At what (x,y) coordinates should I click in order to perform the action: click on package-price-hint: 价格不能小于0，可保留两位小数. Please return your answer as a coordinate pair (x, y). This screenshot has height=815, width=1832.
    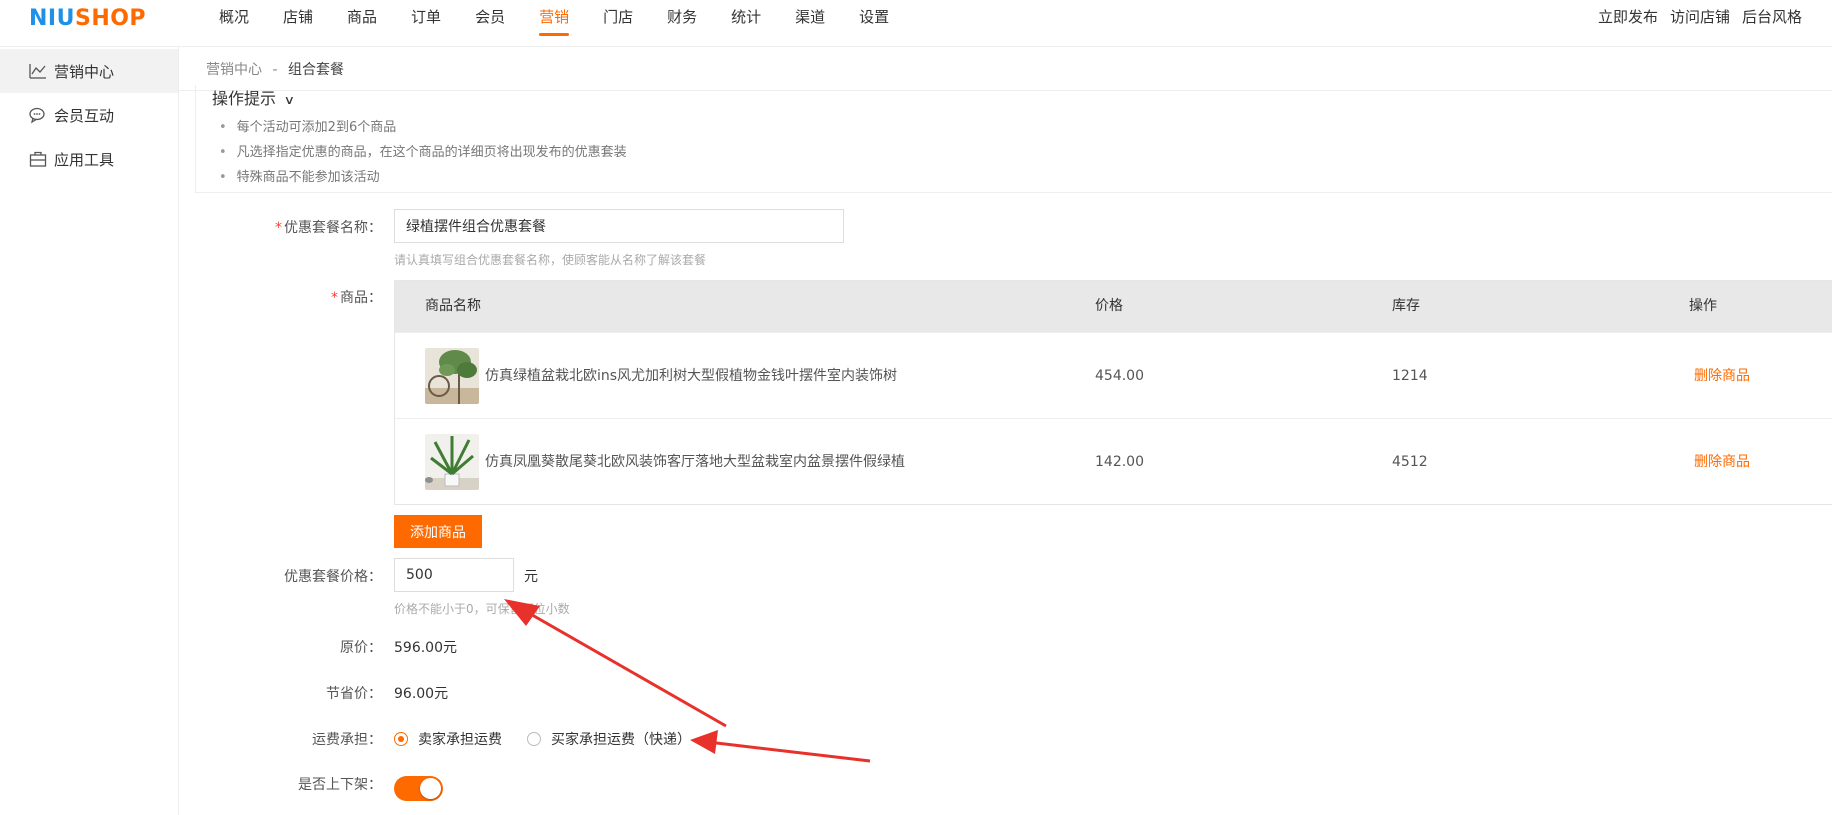
    Looking at the image, I should click on (482, 609).